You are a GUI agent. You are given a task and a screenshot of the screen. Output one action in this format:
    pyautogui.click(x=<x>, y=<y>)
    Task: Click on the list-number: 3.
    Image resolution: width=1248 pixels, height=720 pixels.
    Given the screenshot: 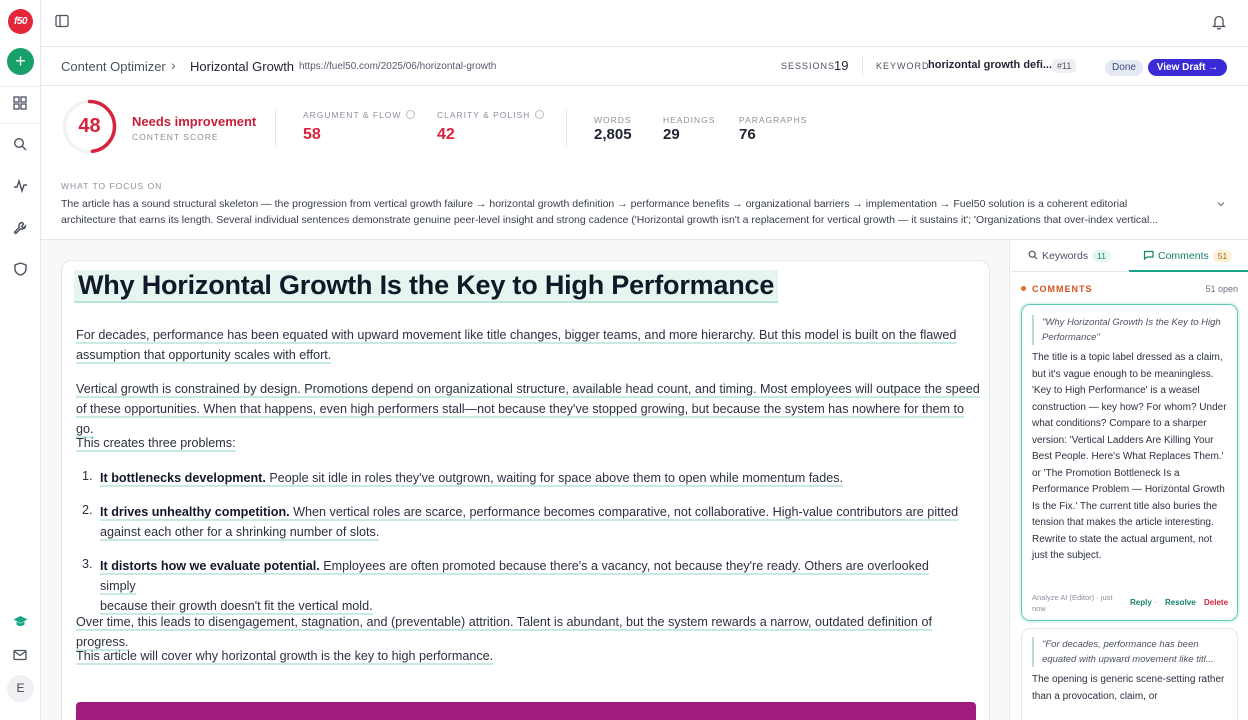 What is the action you would take?
    pyautogui.click(x=87, y=564)
    